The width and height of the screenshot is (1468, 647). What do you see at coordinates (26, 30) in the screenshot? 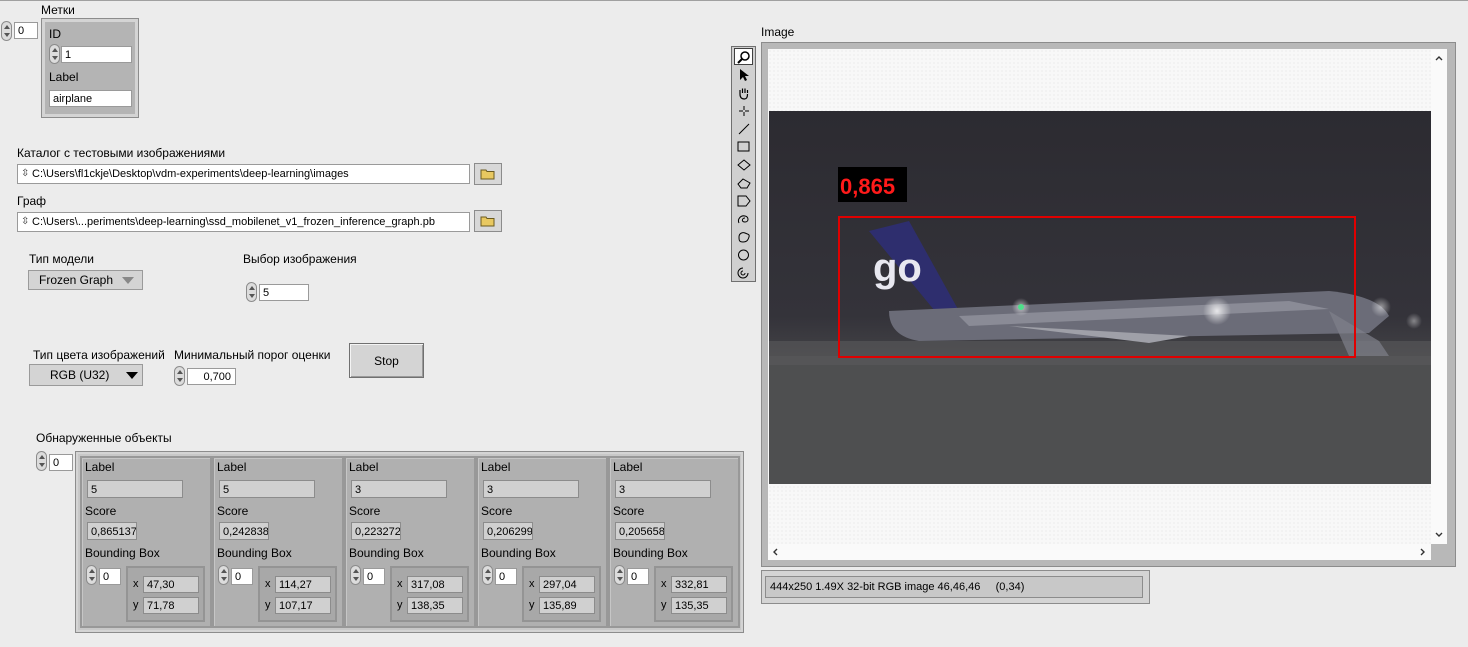
I see `labels-index-input: 0` at bounding box center [26, 30].